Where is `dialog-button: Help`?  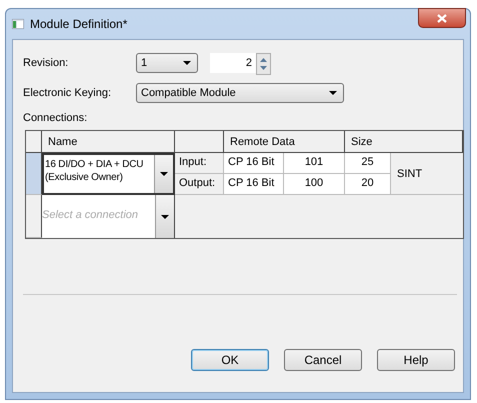 dialog-button: Help is located at coordinates (416, 360).